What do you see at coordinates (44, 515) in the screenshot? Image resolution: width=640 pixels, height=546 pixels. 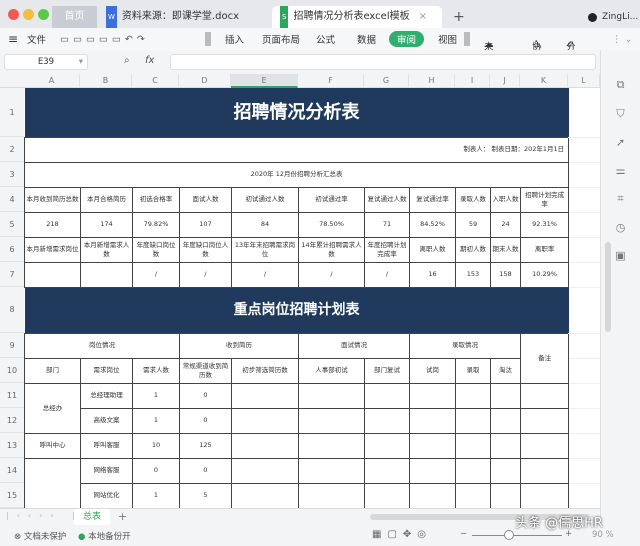 I see `sheet-nav-buttons: |‹‹›› |` at bounding box center [44, 515].